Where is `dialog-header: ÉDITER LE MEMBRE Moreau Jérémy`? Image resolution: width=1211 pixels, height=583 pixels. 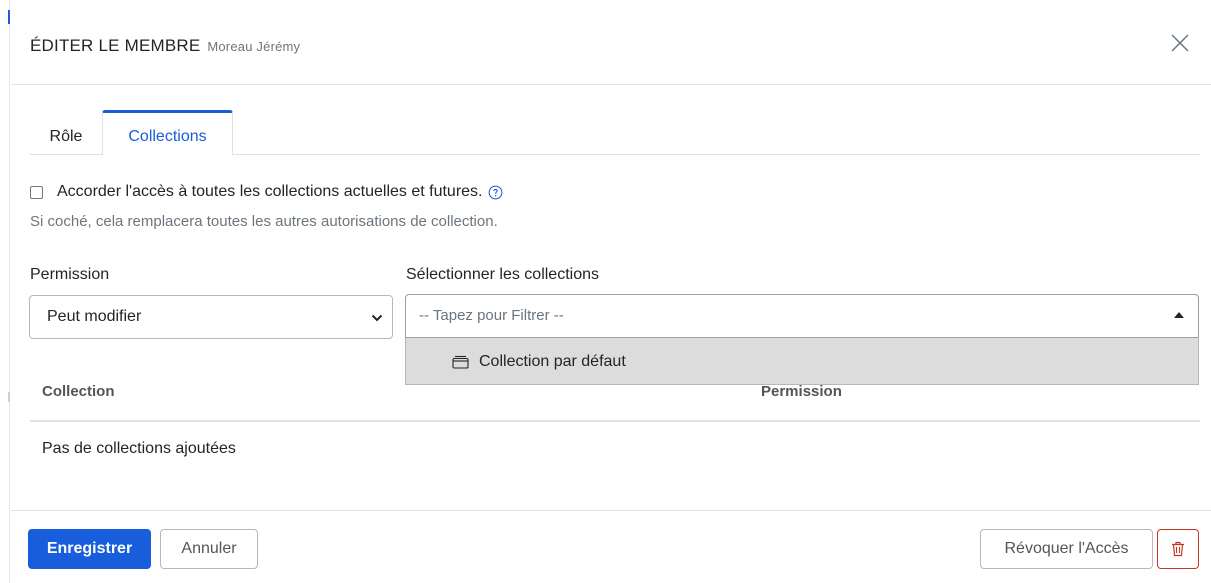 dialog-header: ÉDITER LE MEMBRE Moreau Jérémy is located at coordinates (611, 42).